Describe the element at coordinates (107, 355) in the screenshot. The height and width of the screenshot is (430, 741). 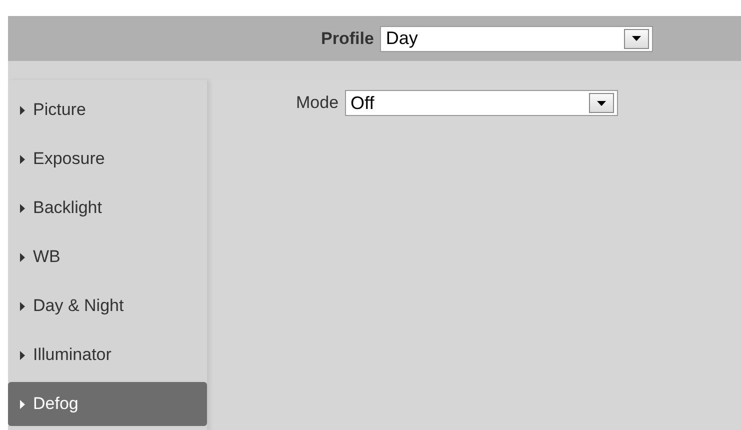
I see `sidebar-item: Illuminator` at that location.